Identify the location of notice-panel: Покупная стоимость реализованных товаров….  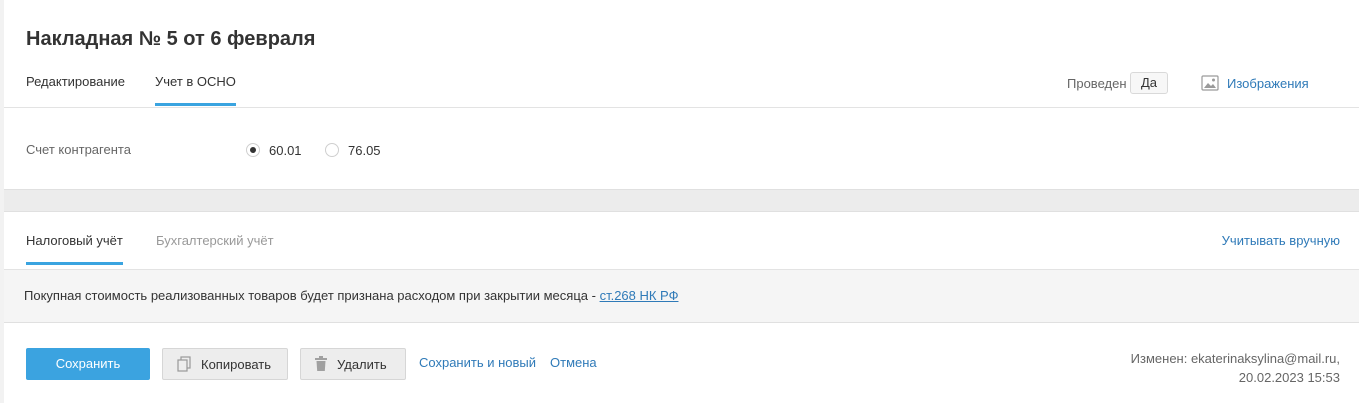
(681, 296).